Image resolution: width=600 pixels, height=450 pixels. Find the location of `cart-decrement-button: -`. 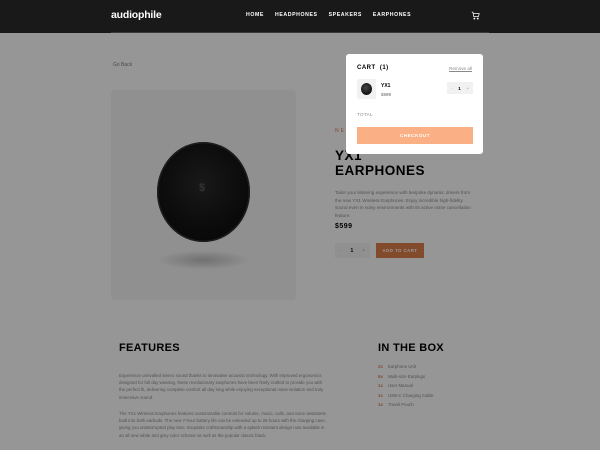

cart-decrement-button: - is located at coordinates (451, 88).